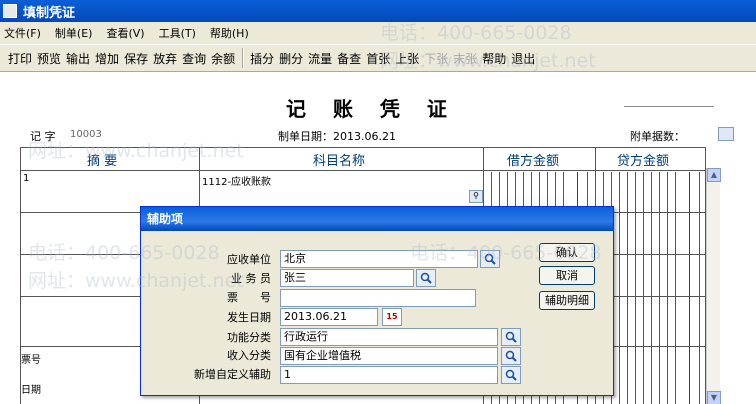 This screenshot has height=404, width=756. Describe the element at coordinates (22, 33) in the screenshot. I see `menu-file: 文件(F)` at that location.